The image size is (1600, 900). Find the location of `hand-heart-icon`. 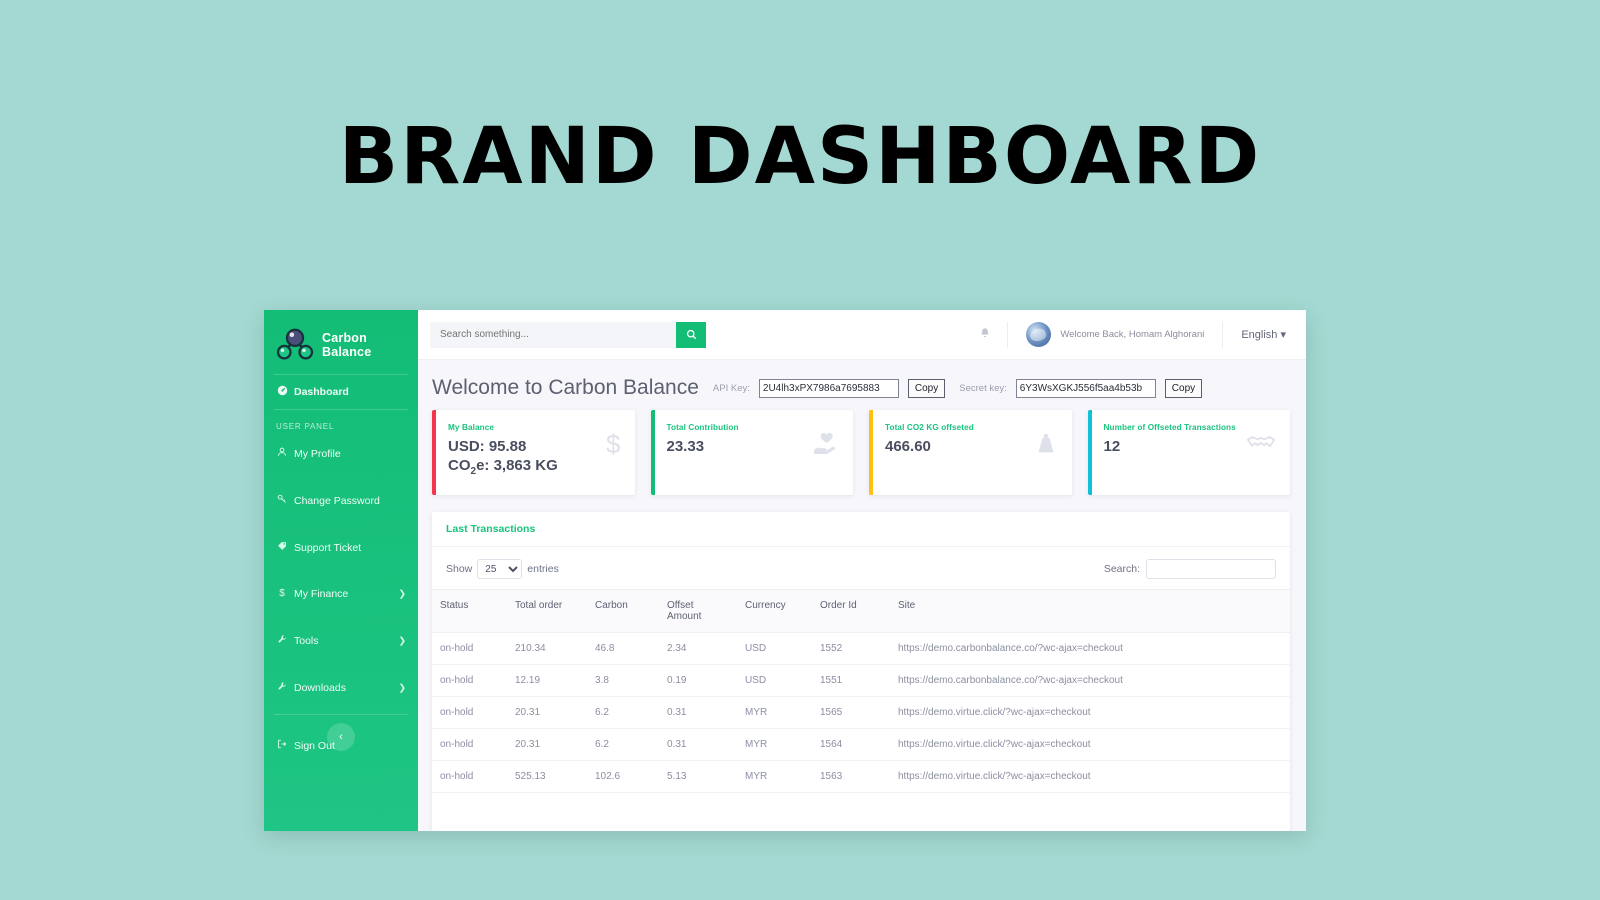

hand-heart-icon is located at coordinates (825, 444).